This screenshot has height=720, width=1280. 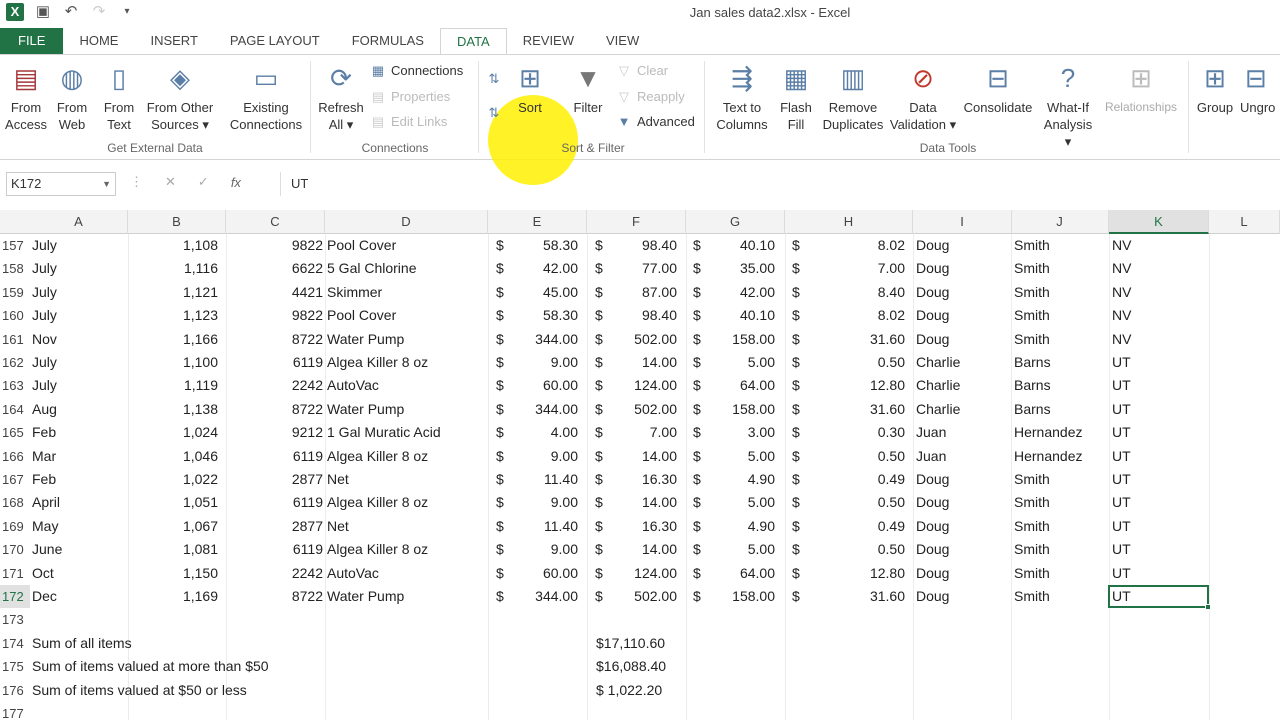 What do you see at coordinates (173, 339) in the screenshot?
I see `cell: 1,166` at bounding box center [173, 339].